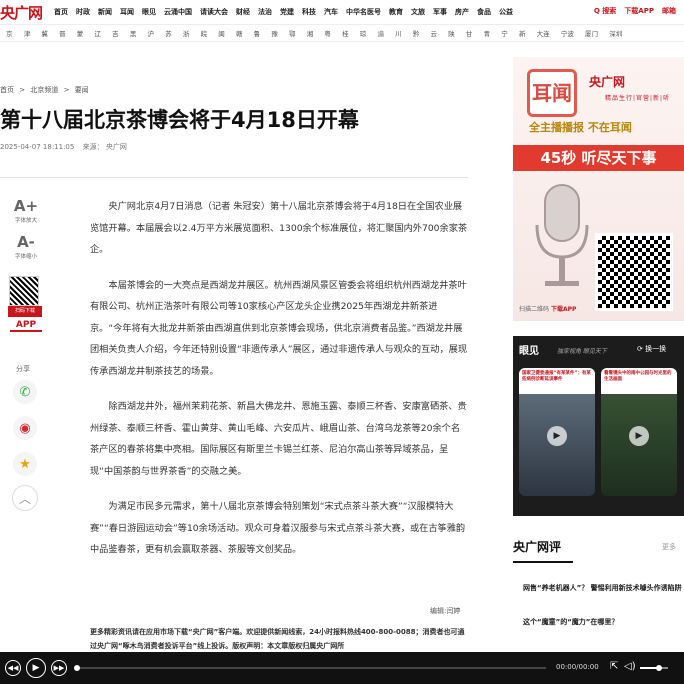 Image resolution: width=684 pixels, height=684 pixels. I want to click on volume-icon: ◁), so click(630, 666).